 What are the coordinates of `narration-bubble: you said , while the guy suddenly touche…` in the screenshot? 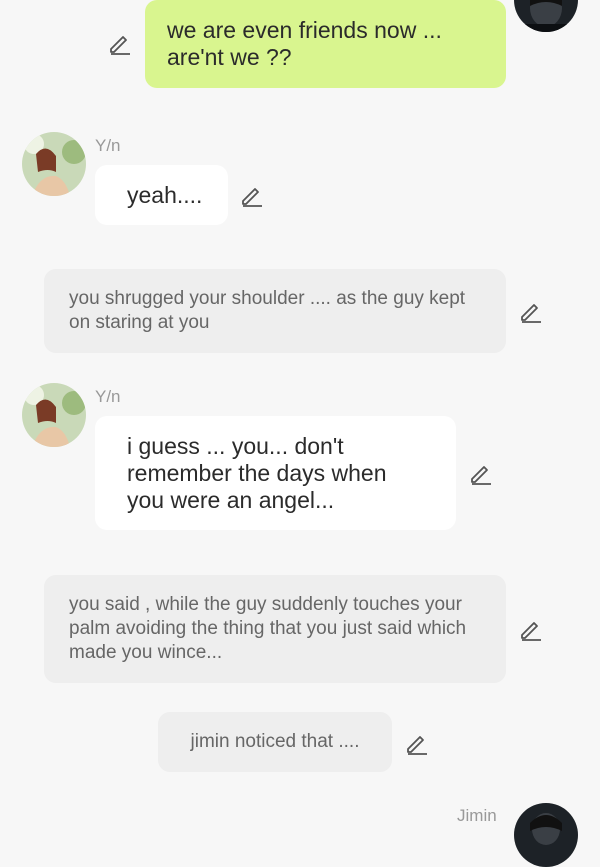 It's located at (275, 629).